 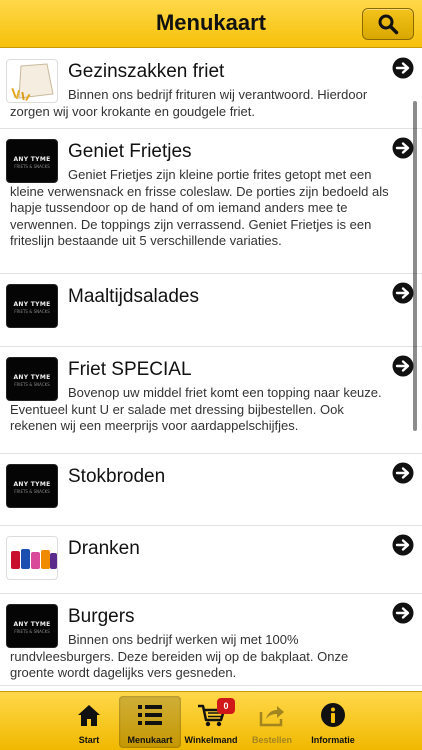 I want to click on tab-informatie: Informatie, so click(x=333, y=722).